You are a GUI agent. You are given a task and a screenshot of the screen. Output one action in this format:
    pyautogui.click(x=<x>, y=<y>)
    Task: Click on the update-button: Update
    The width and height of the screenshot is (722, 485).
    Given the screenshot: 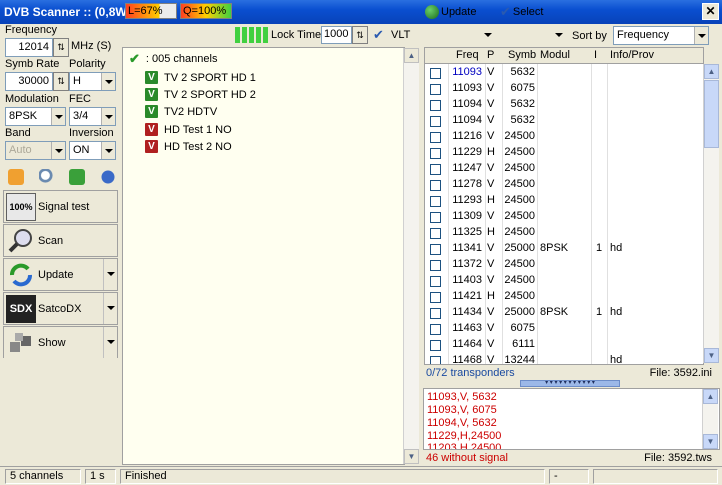 What is the action you would take?
    pyautogui.click(x=450, y=11)
    